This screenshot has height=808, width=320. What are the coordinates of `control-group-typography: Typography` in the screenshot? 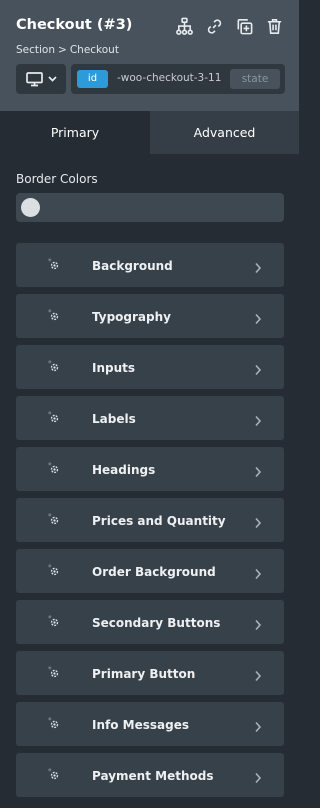 It's located at (150, 316).